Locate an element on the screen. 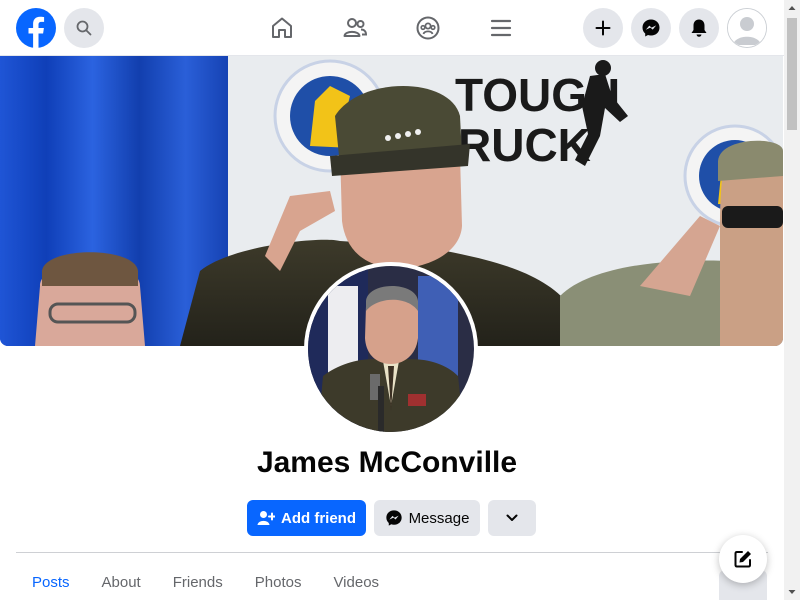 The width and height of the screenshot is (800, 605). add-friend-label: Add friend is located at coordinates (318, 518).